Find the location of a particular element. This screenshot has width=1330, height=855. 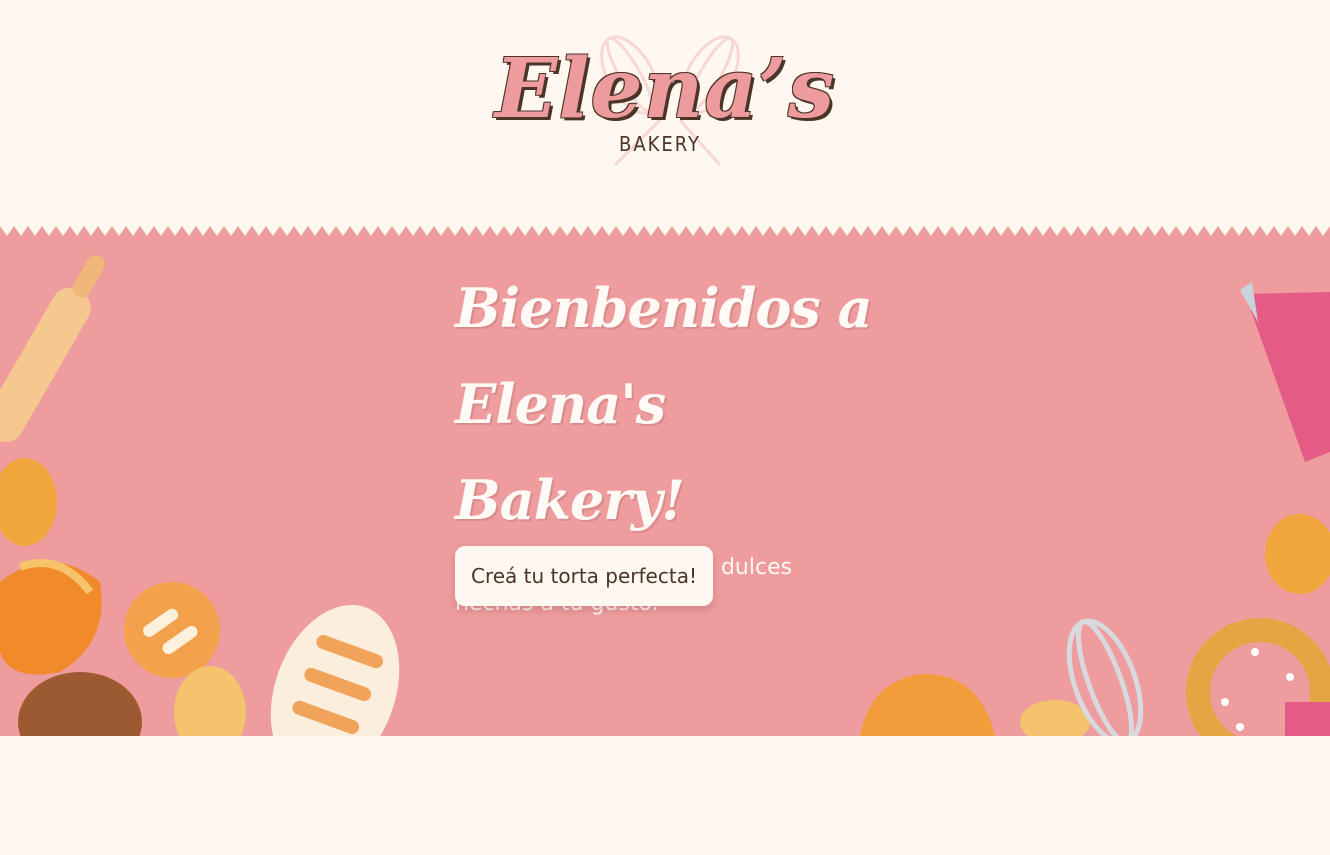

hero-title: Bienbenidos a Elena's Bakery! is located at coordinates (665, 404).